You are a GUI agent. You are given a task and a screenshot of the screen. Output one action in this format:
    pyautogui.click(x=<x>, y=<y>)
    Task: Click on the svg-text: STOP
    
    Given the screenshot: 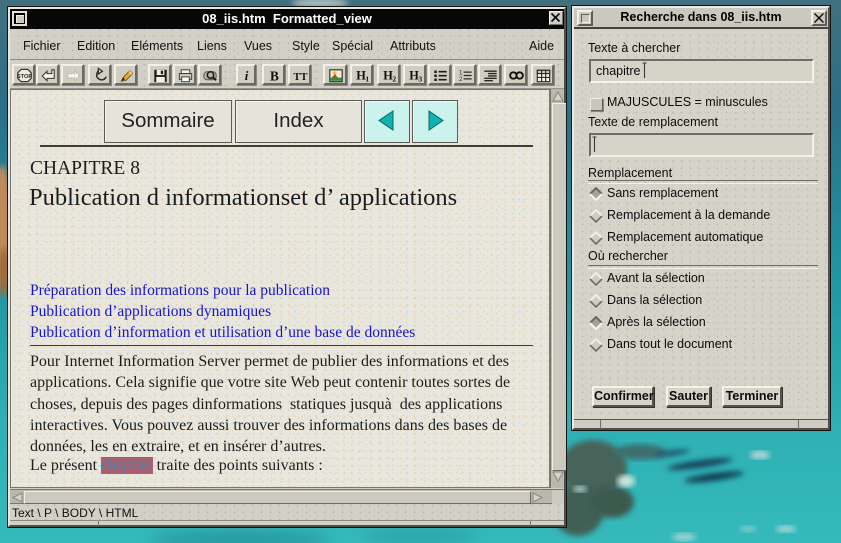 What is the action you would take?
    pyautogui.click(x=25, y=77)
    